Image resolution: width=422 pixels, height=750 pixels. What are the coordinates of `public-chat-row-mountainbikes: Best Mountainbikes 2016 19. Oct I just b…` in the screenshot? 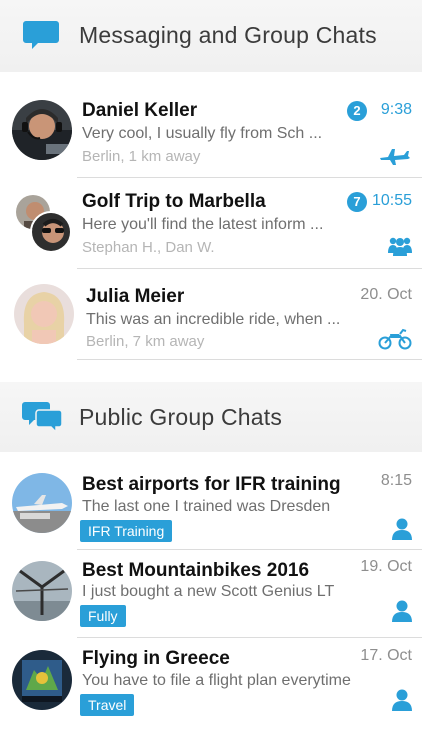 It's located at (211, 593).